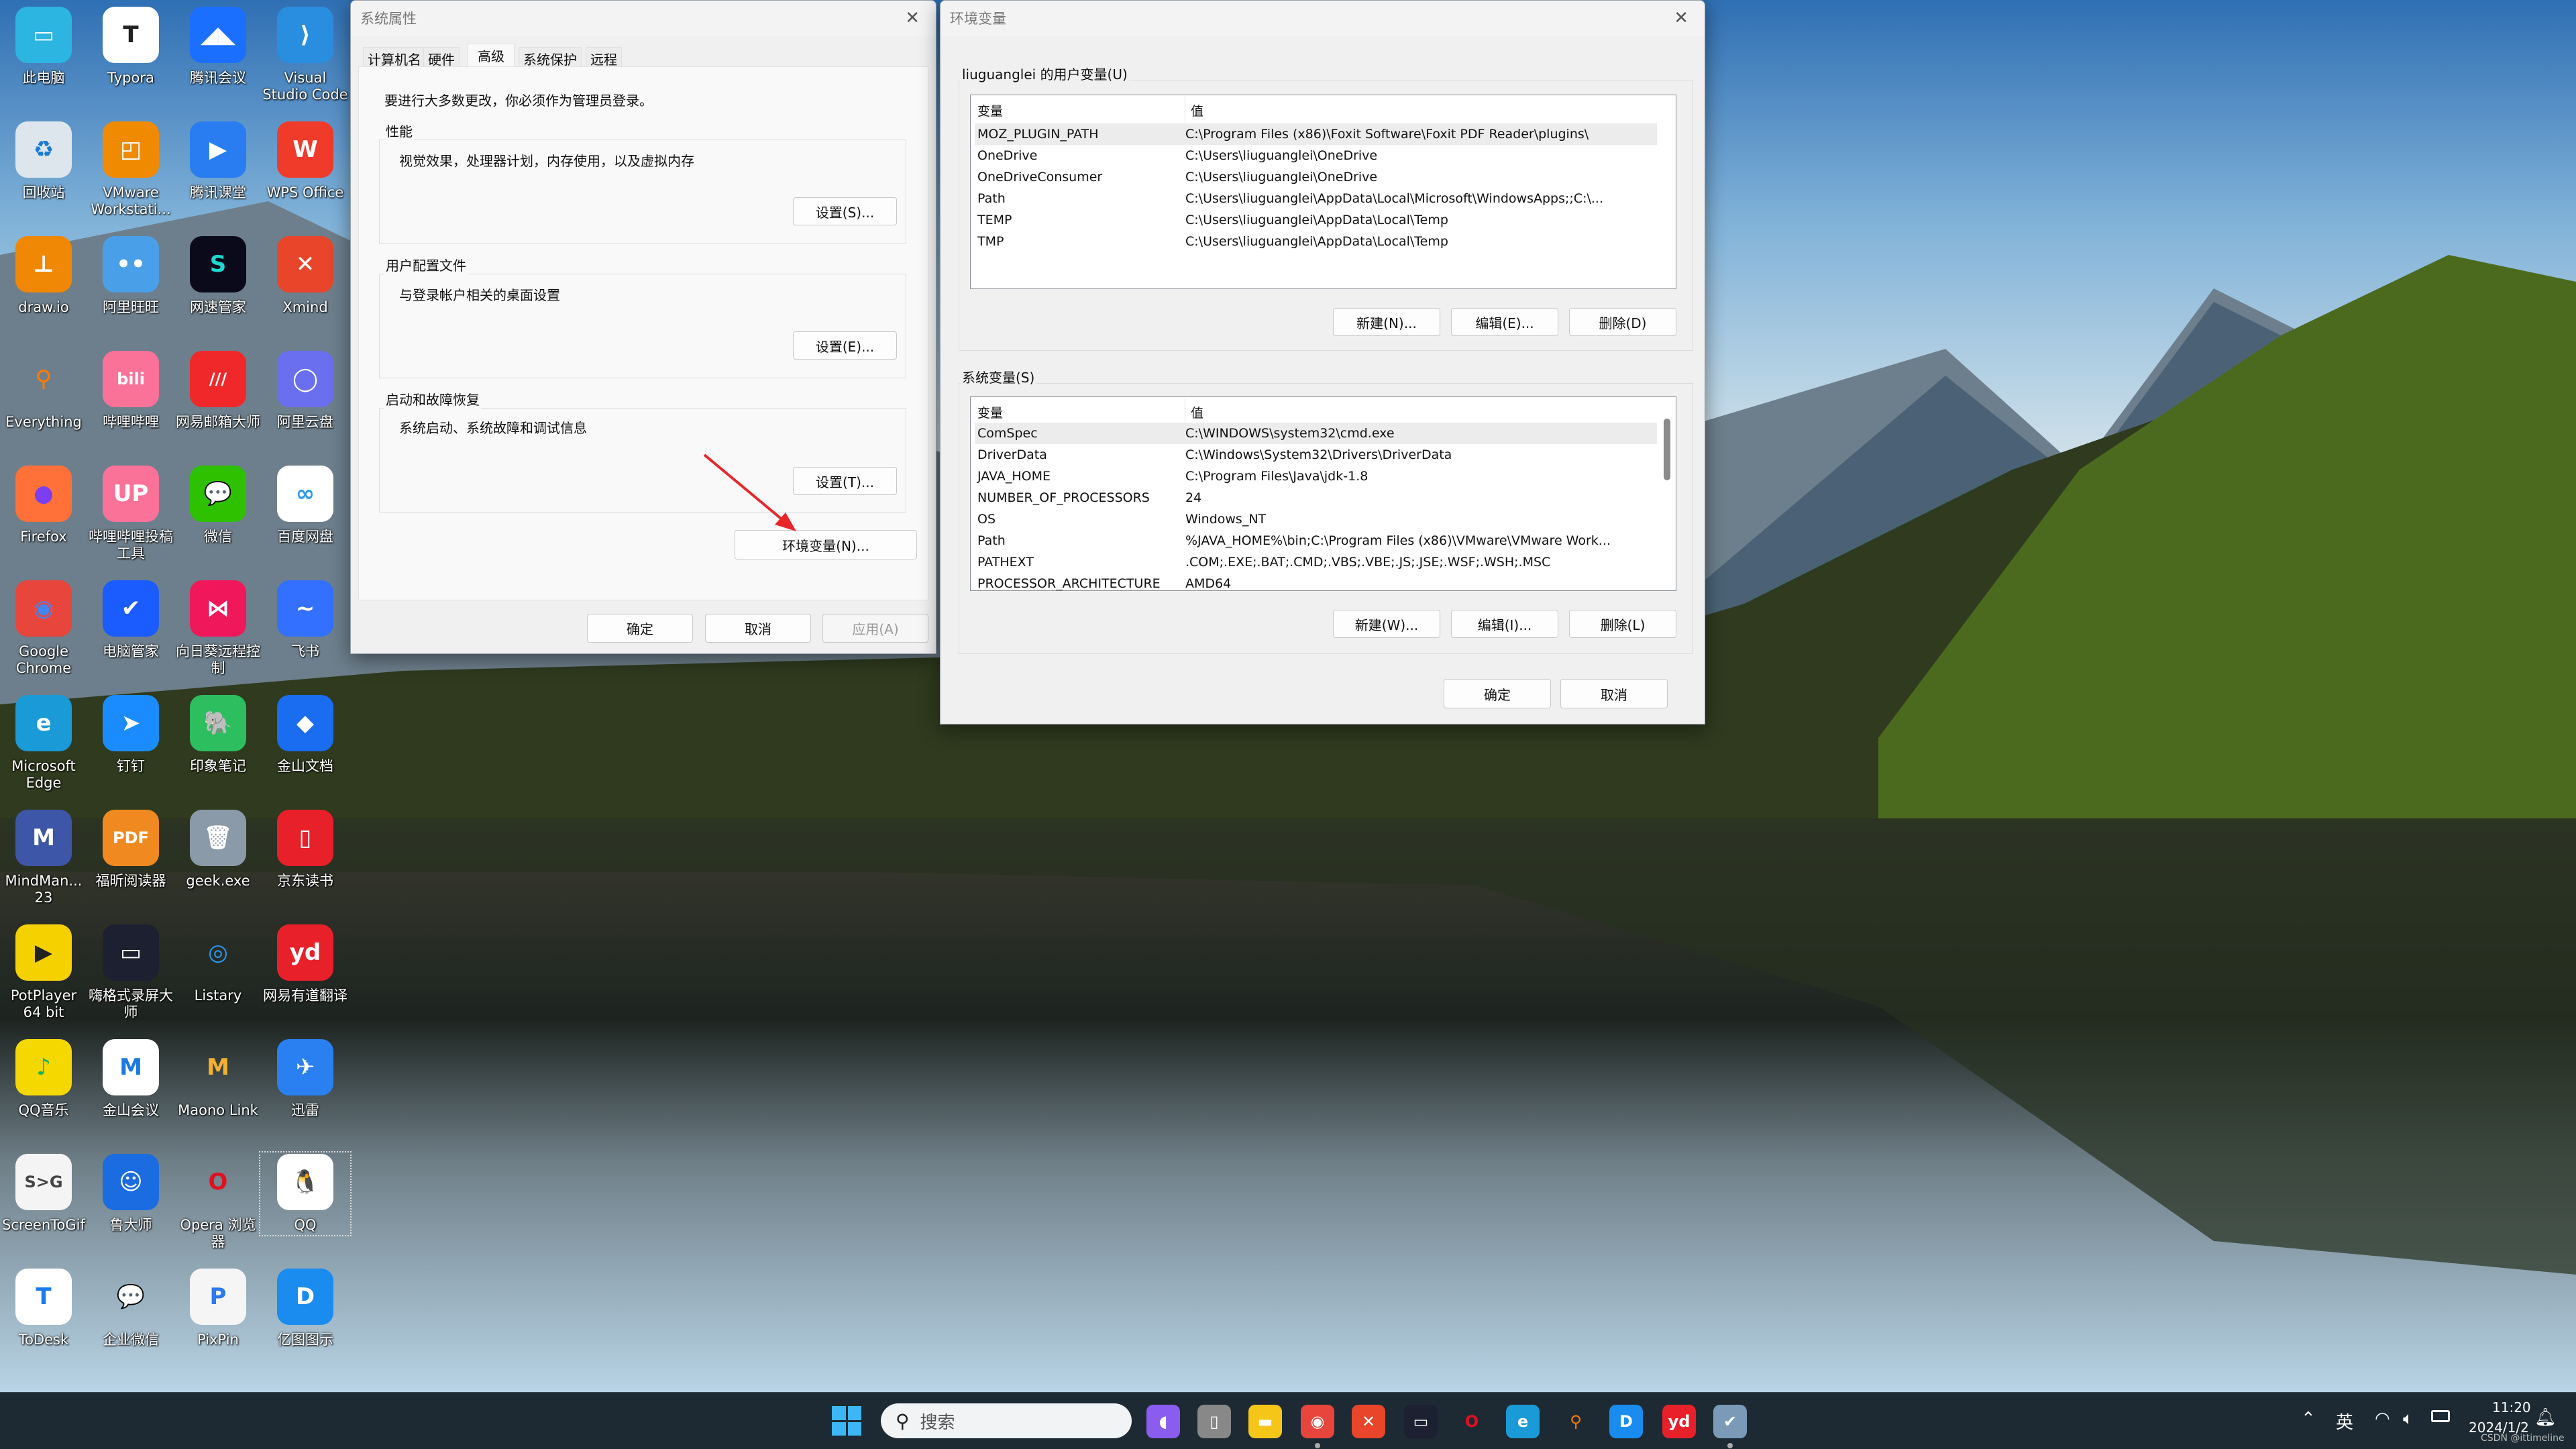 Image resolution: width=2576 pixels, height=1449 pixels. What do you see at coordinates (43, 276) in the screenshot?
I see `desktop-icon: ⊥ draw.io` at bounding box center [43, 276].